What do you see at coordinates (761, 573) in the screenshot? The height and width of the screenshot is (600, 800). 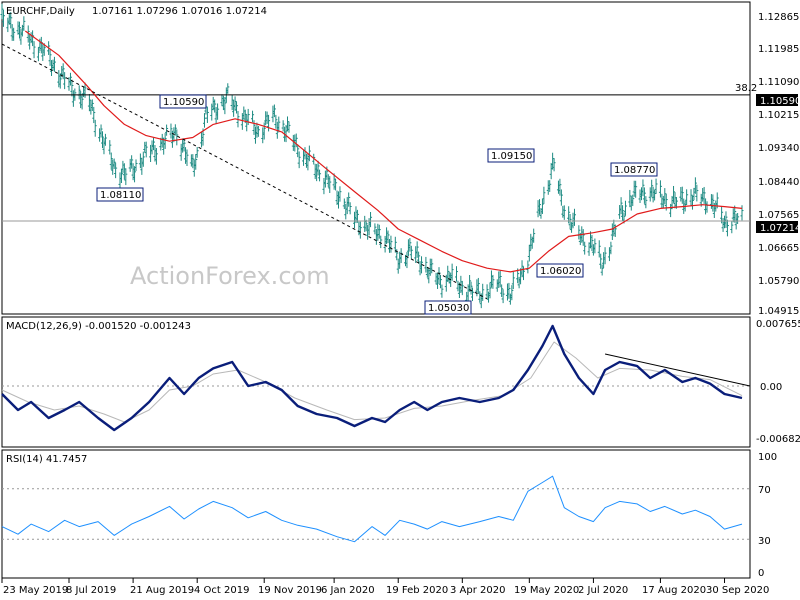 I see `rsi-y-tick: 0` at bounding box center [761, 573].